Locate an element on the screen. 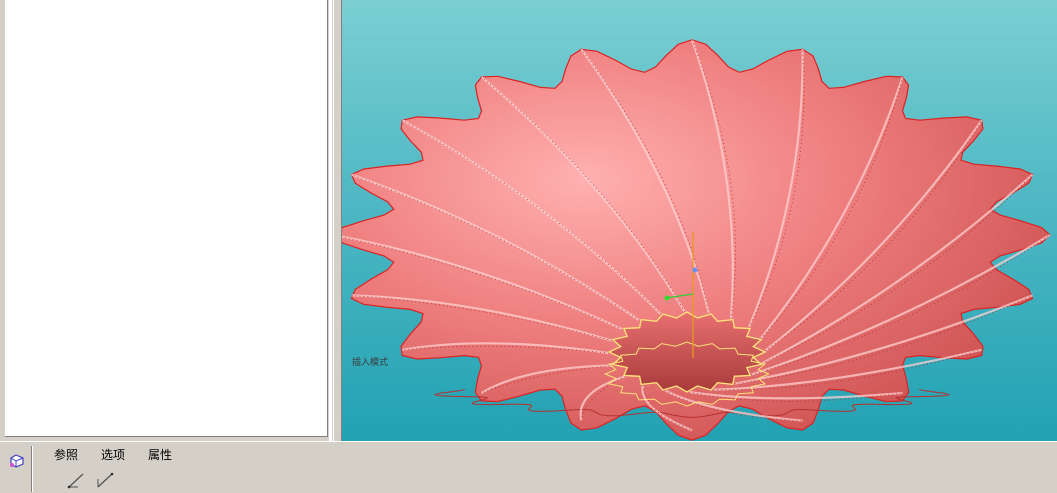 Image resolution: width=1057 pixels, height=493 pixels. tab-properties: 属性 is located at coordinates (160, 454).